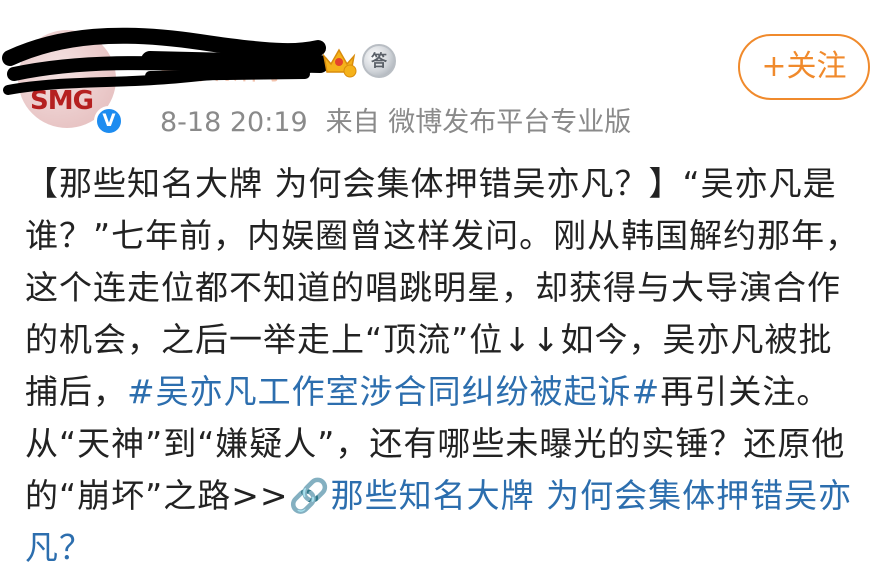  Describe the element at coordinates (804, 67) in the screenshot. I see `follow-button: +关注` at that location.